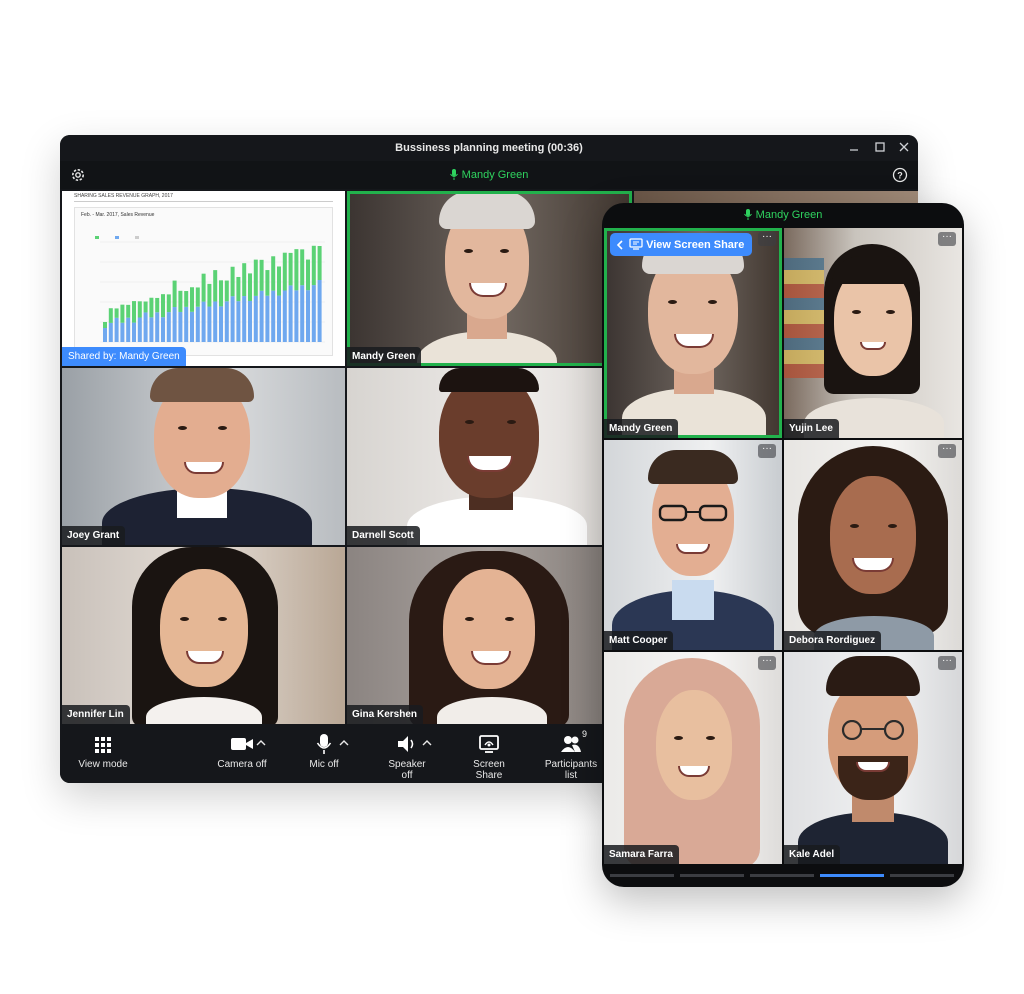 The width and height of the screenshot is (1024, 994). I want to click on participant-tile-mandy-green: Mandy Green, so click(489, 278).